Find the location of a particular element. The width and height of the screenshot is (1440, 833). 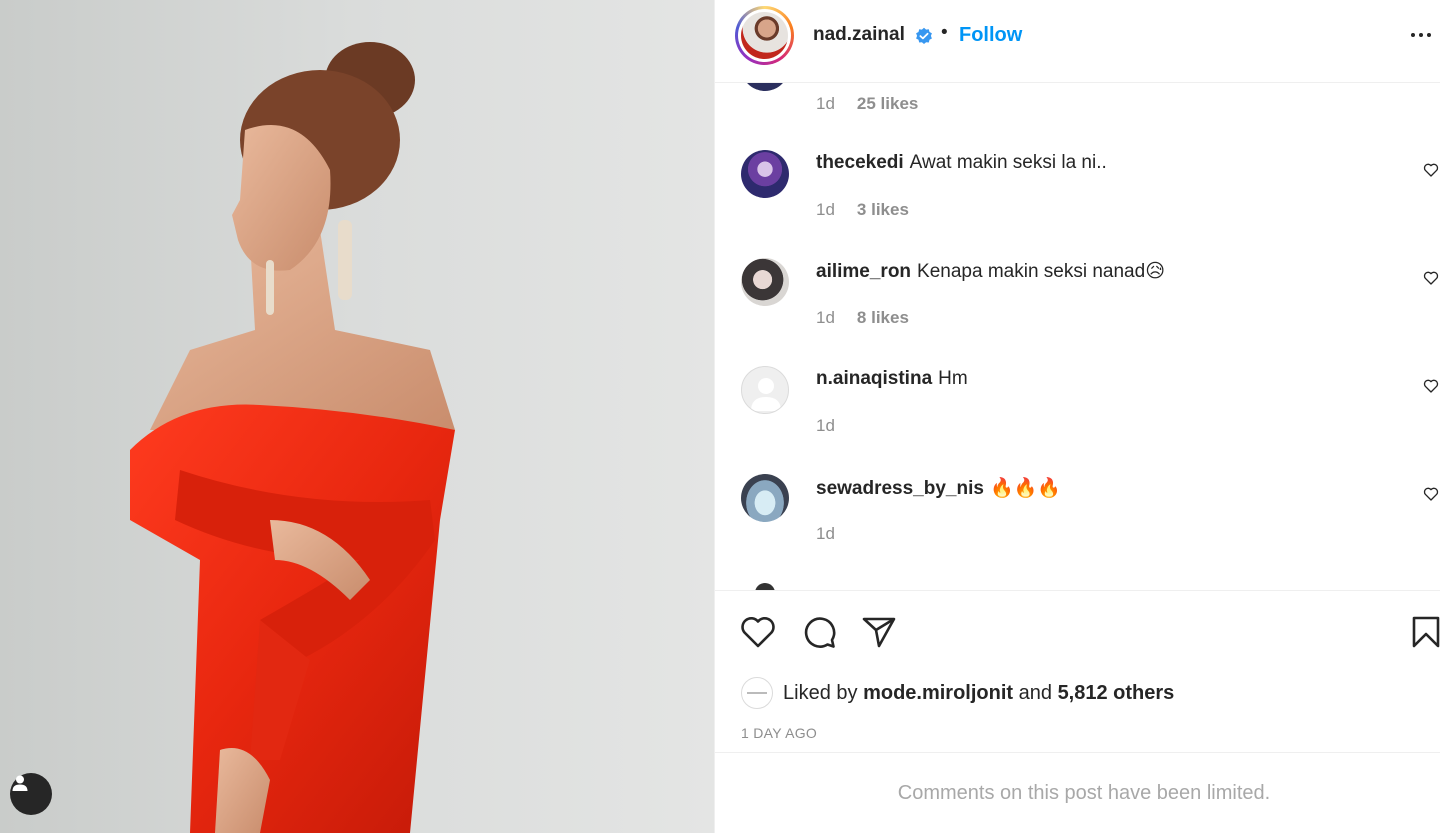

comment-body: n.ainaqistina Hm is located at coordinates (892, 379).